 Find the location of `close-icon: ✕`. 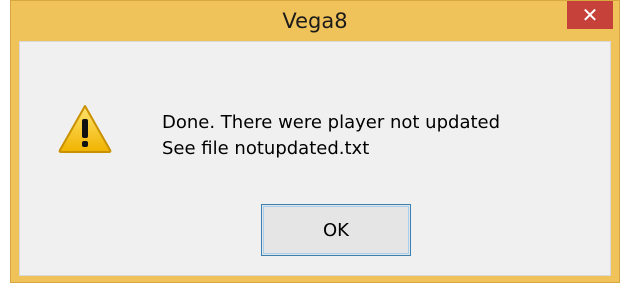

close-icon: ✕ is located at coordinates (590, 15).